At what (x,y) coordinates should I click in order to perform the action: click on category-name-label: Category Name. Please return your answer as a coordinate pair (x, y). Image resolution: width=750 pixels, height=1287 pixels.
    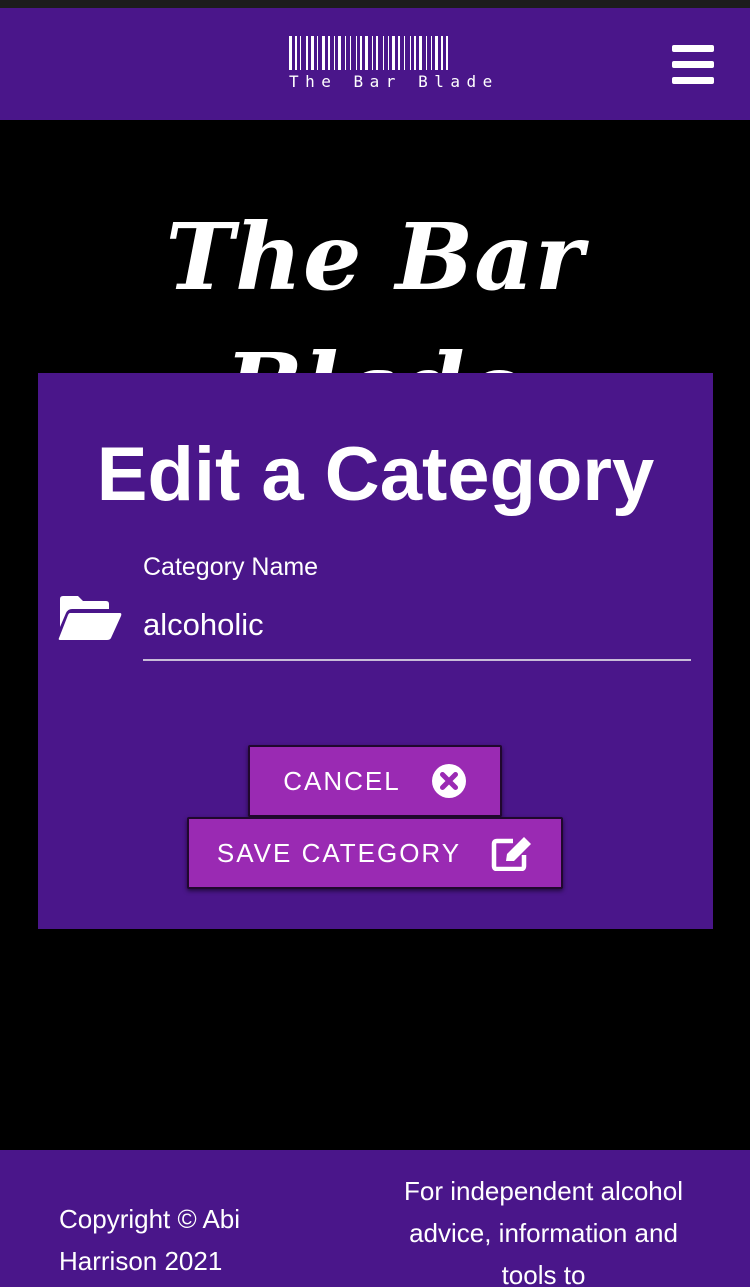
    Looking at the image, I should click on (231, 567).